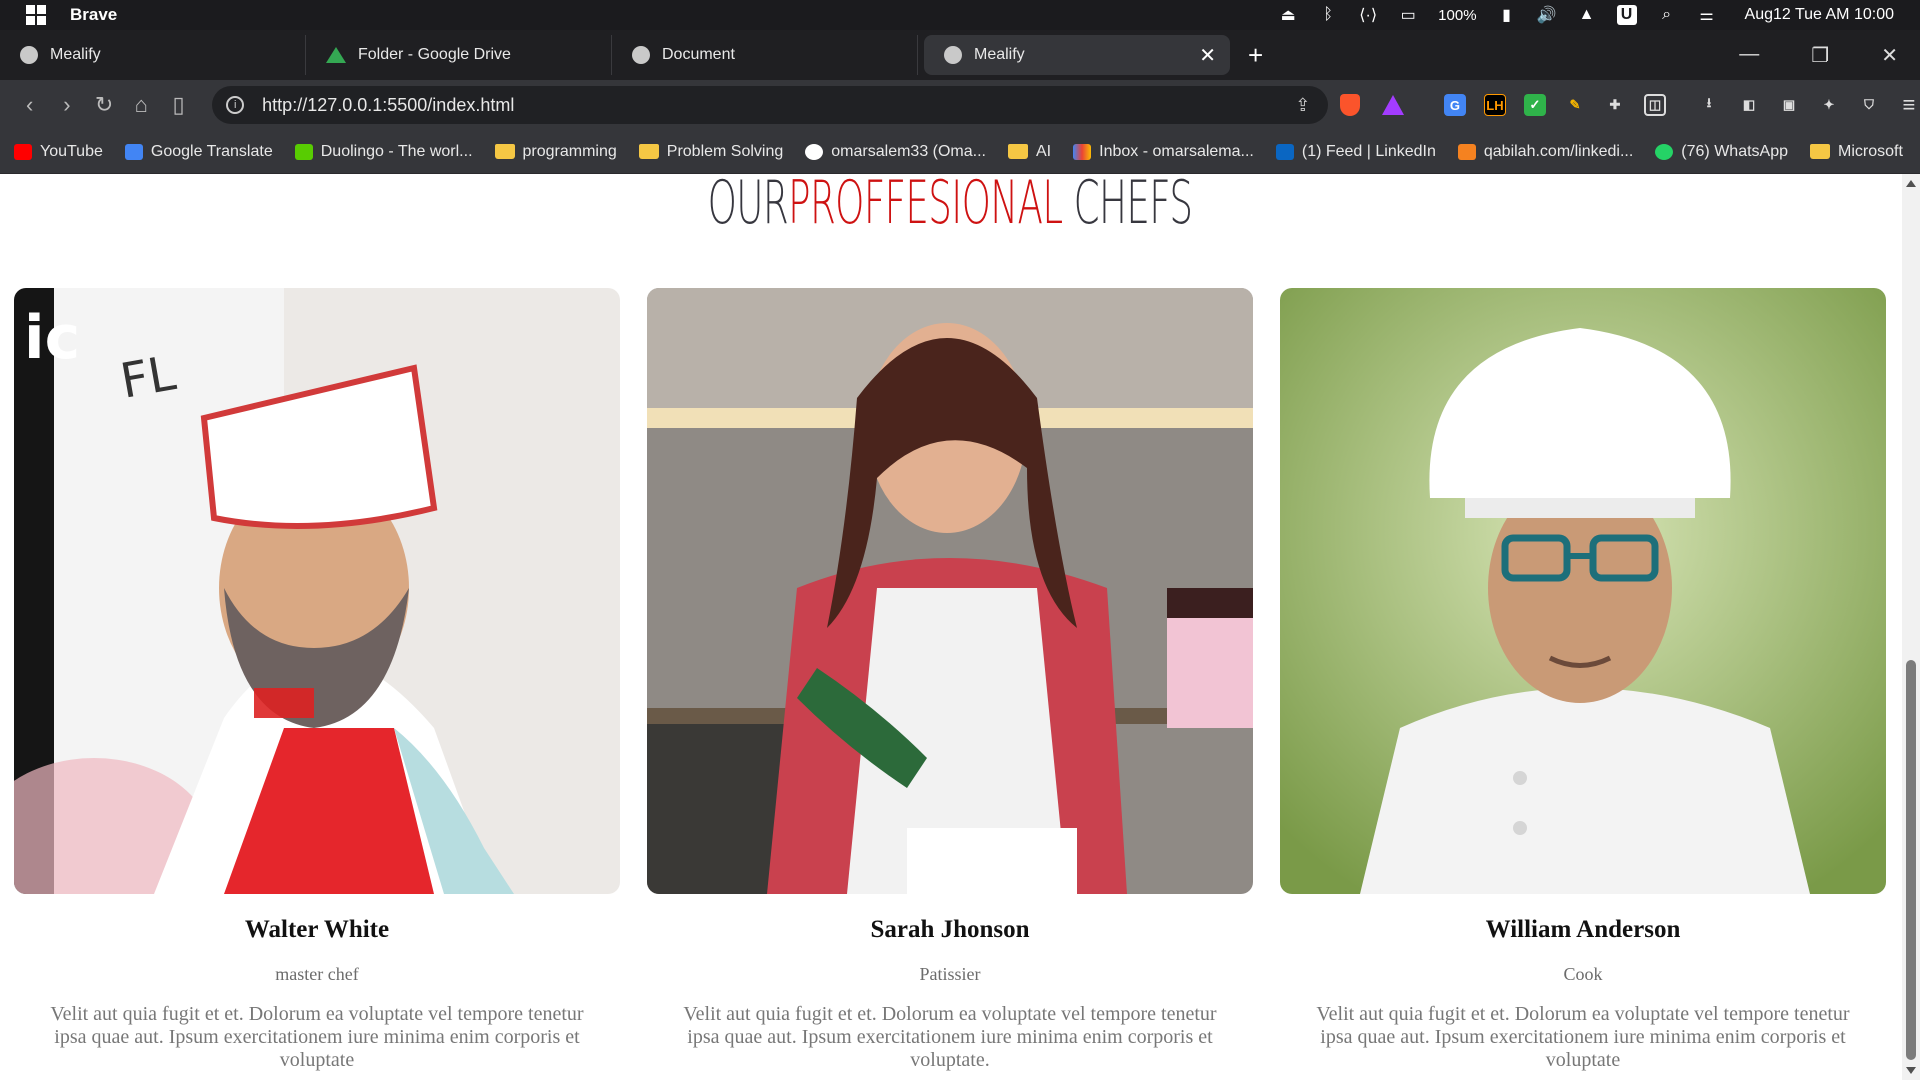  What do you see at coordinates (1911, 627) in the screenshot?
I see `vertical-scrollbar` at bounding box center [1911, 627].